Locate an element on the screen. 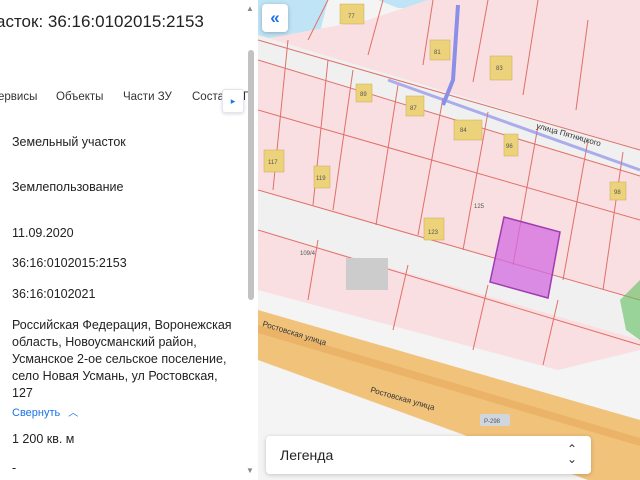  scrollbar-thumb is located at coordinates (251, 175).